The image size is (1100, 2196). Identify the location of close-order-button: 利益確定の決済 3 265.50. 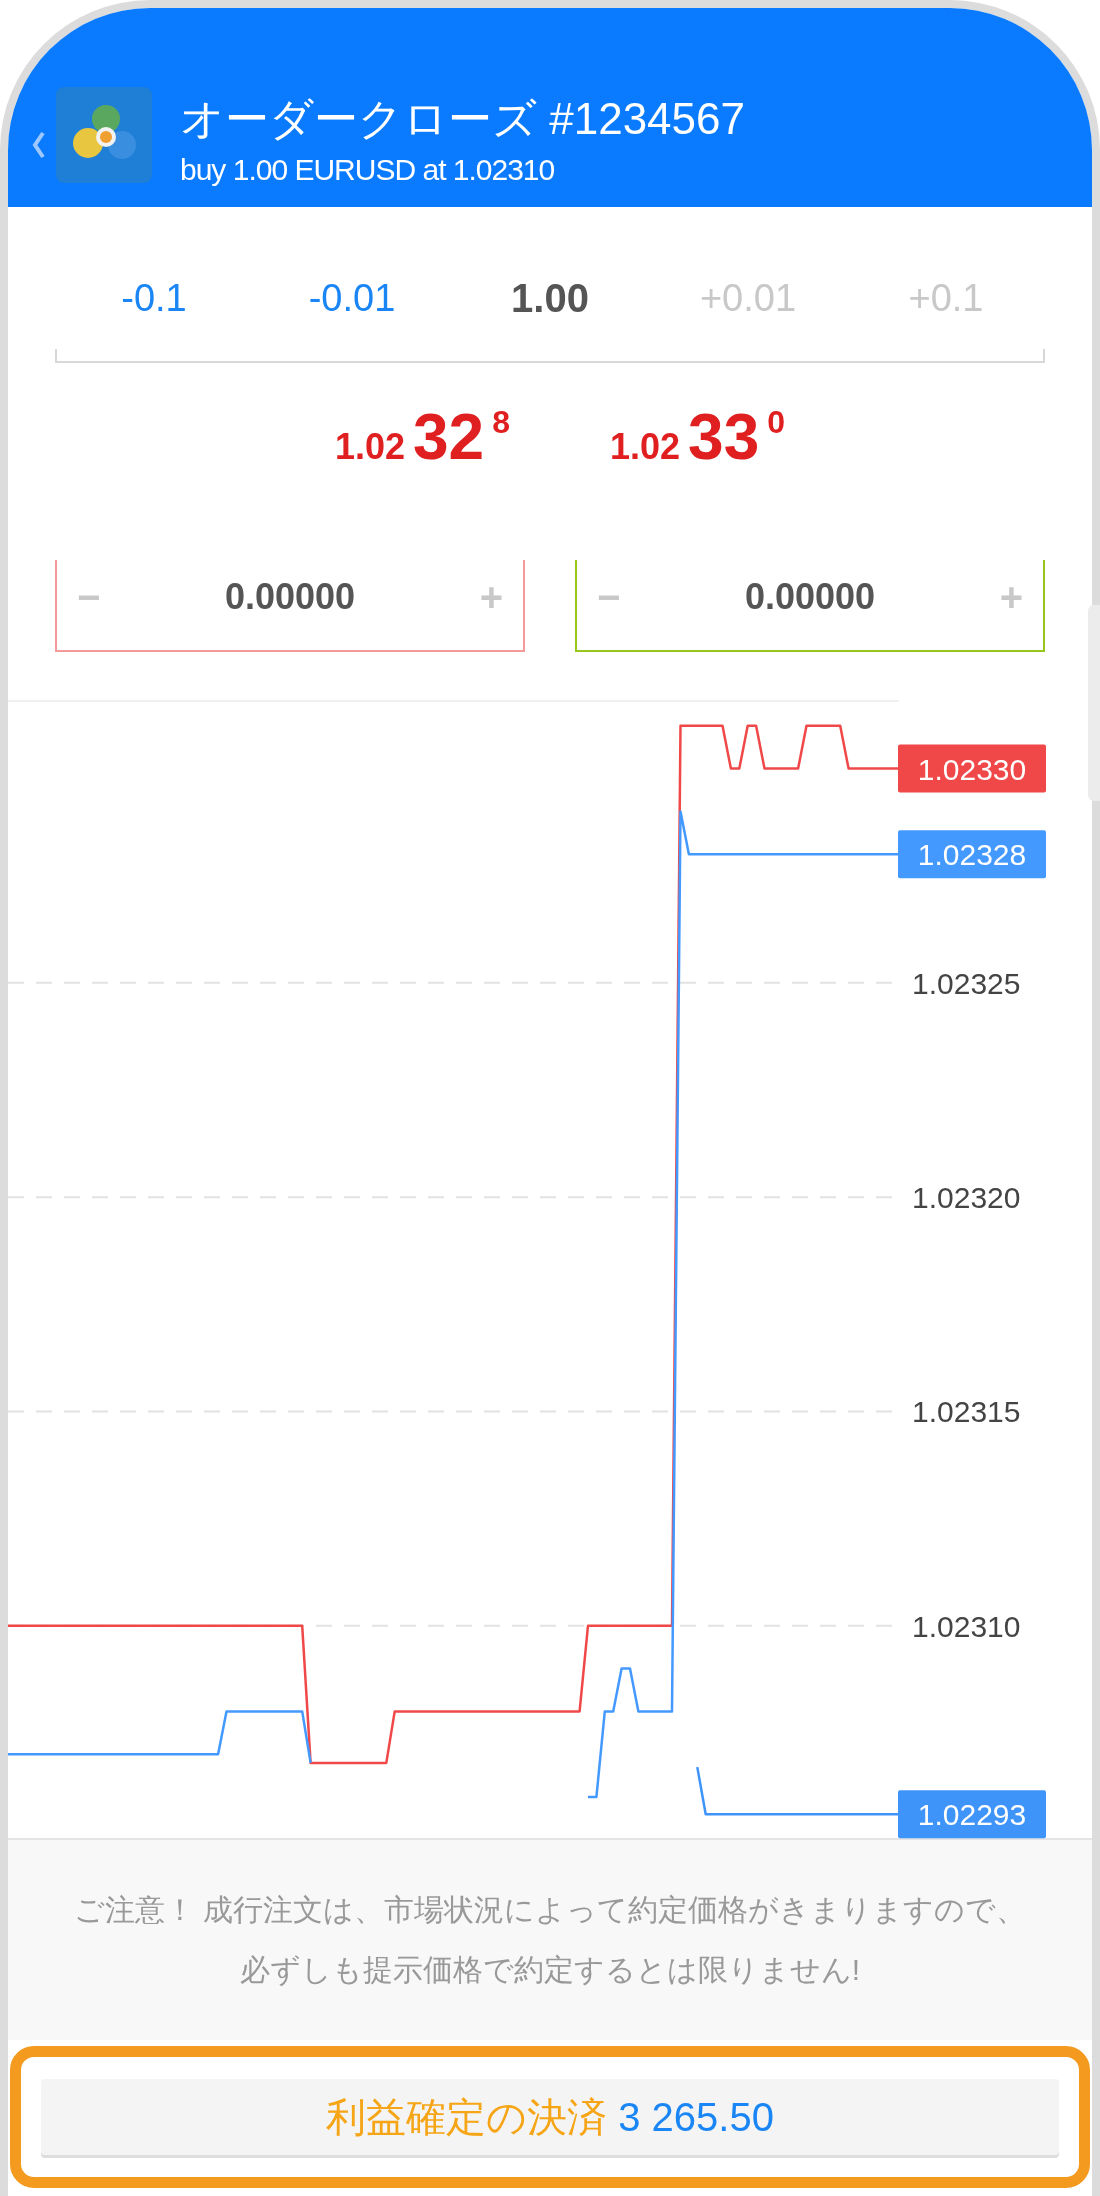
(550, 2117).